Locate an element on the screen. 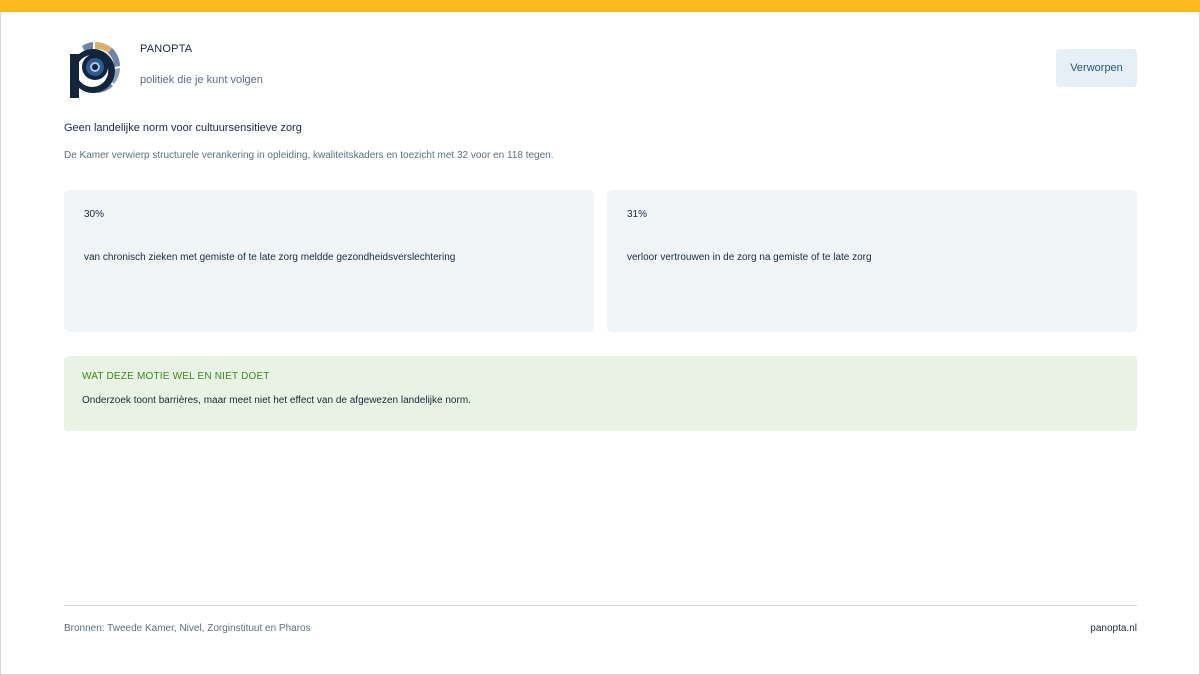 The image size is (1200, 675). eye-p-logo-icon is located at coordinates (95, 70).